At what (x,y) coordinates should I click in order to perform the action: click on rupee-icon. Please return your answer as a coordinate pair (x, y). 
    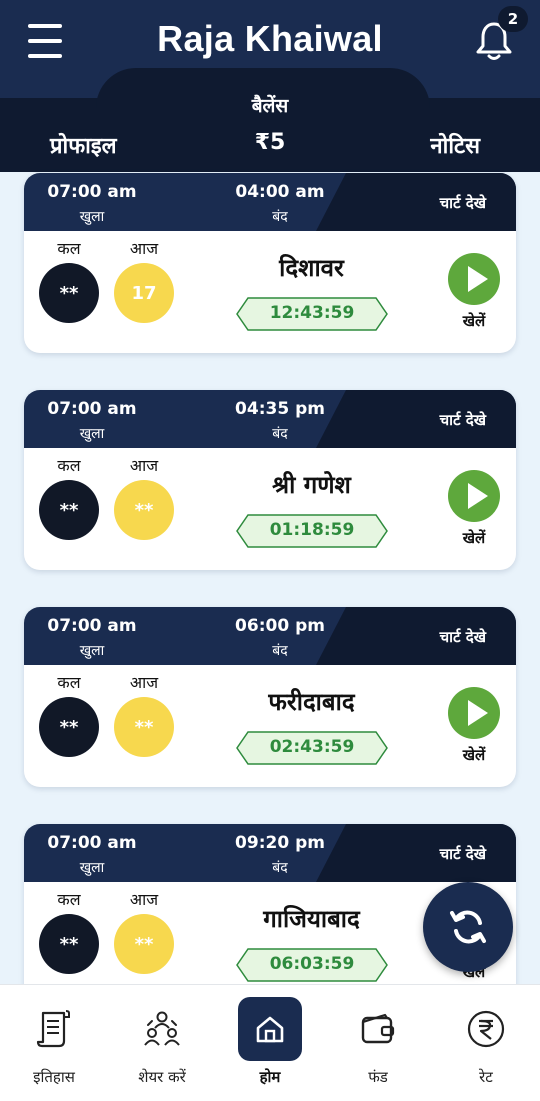
    Looking at the image, I should click on (486, 1029).